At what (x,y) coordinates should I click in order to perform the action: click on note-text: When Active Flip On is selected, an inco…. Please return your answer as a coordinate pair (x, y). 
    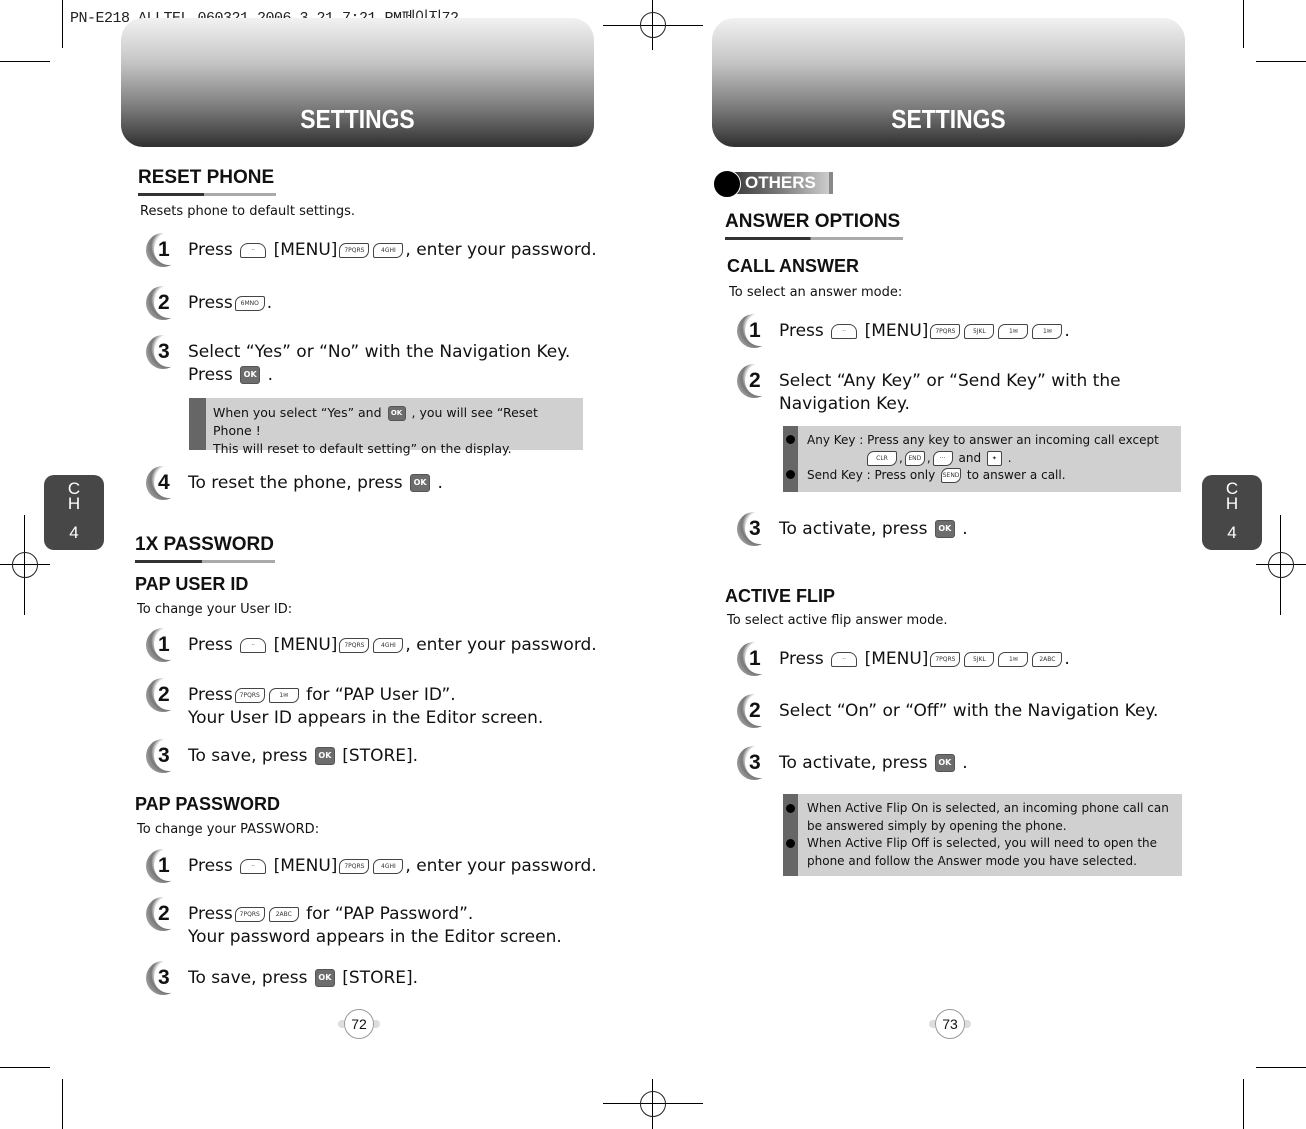
    Looking at the image, I should click on (988, 808).